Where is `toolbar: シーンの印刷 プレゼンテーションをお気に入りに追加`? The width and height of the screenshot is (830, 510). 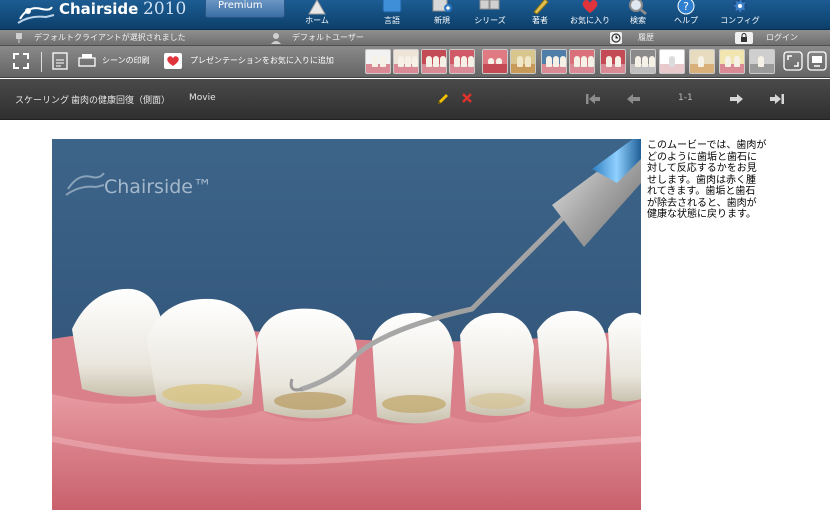 toolbar: シーンの印刷 プレゼンテーションをお気に入りに追加 is located at coordinates (415, 62).